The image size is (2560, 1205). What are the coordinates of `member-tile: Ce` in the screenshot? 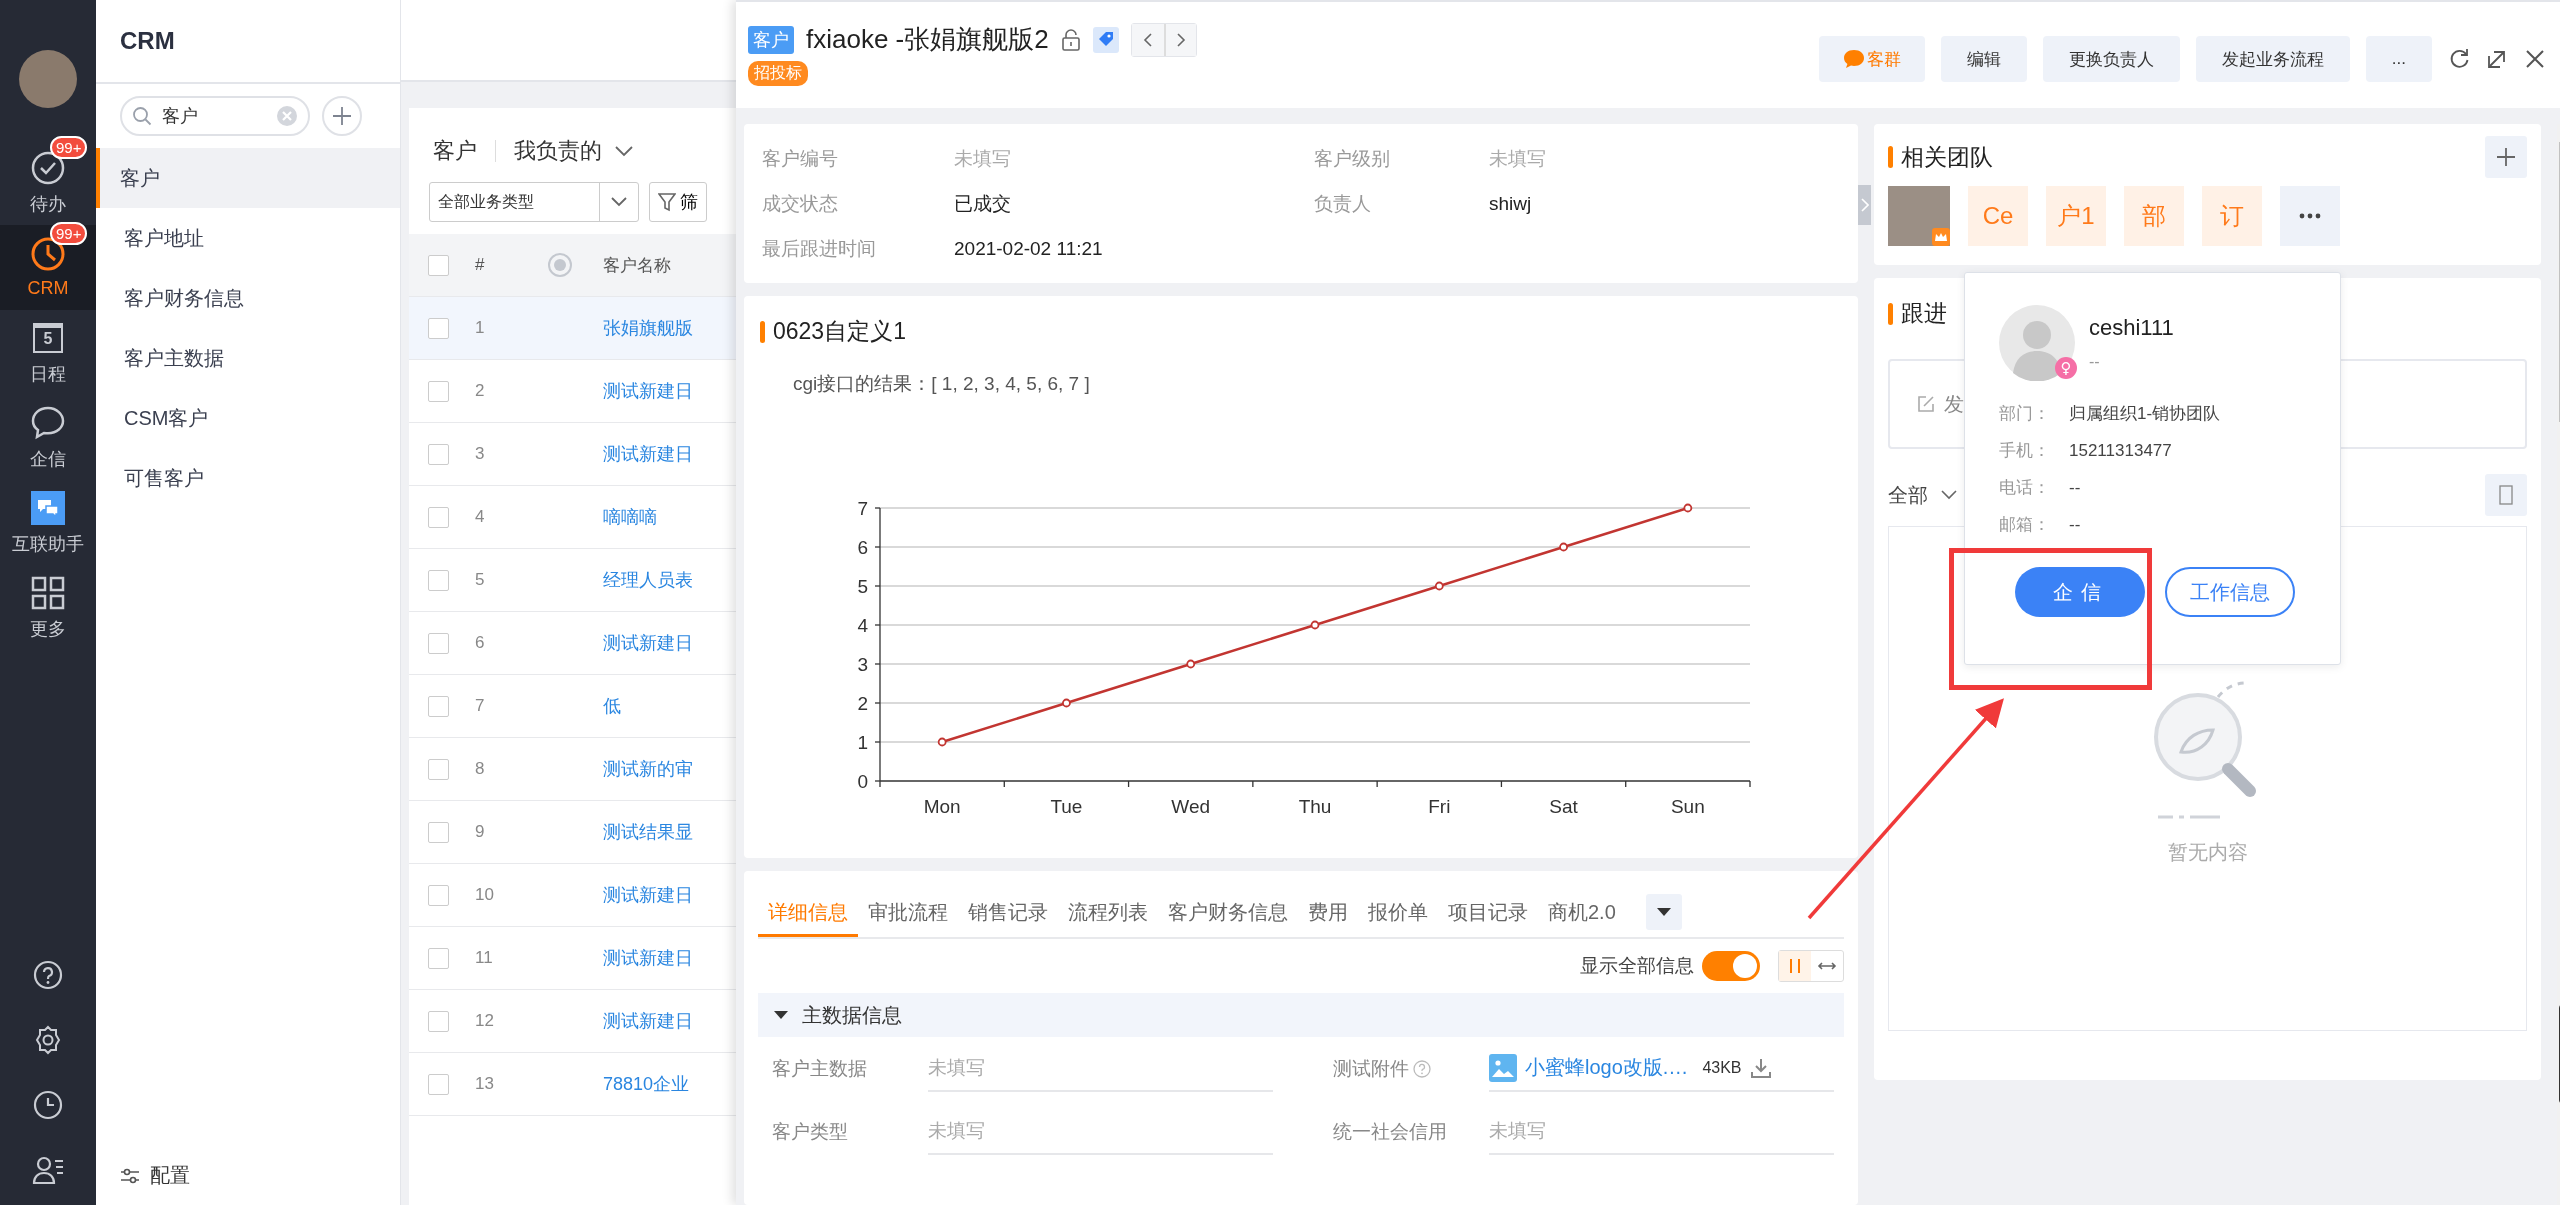 It's located at (1998, 216).